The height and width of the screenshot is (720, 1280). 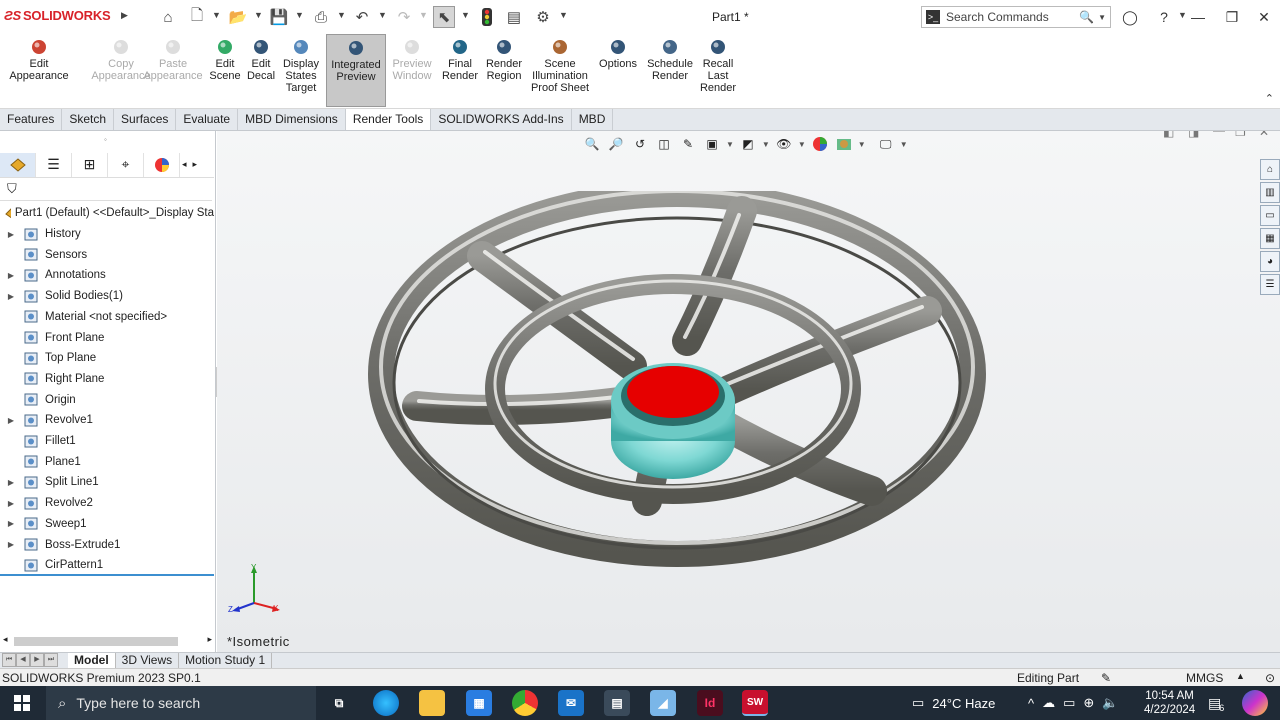 I want to click on mail-icon: ✉, so click(x=571, y=703).